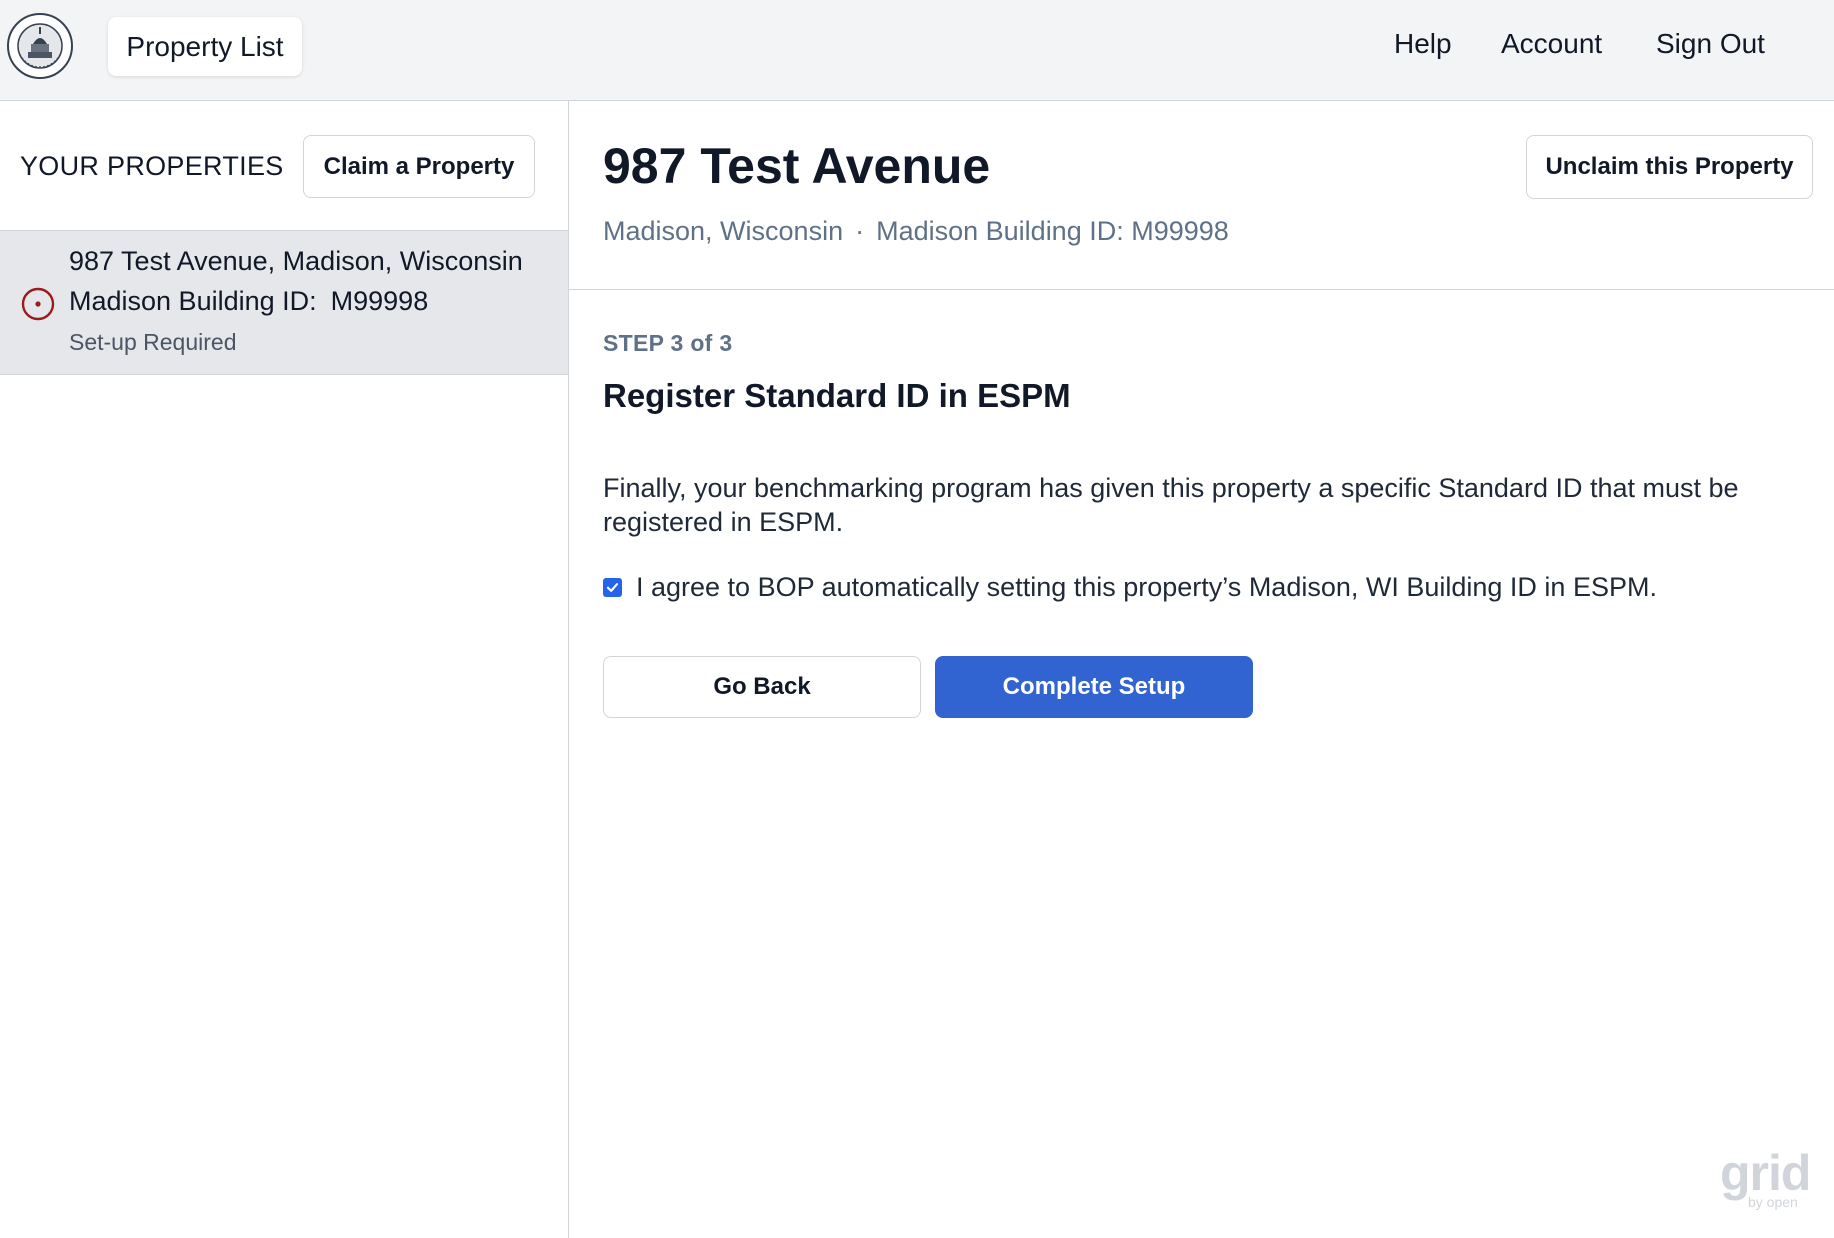 This screenshot has height=1238, width=1834. I want to click on claim-property-button: Claim a Property, so click(419, 166).